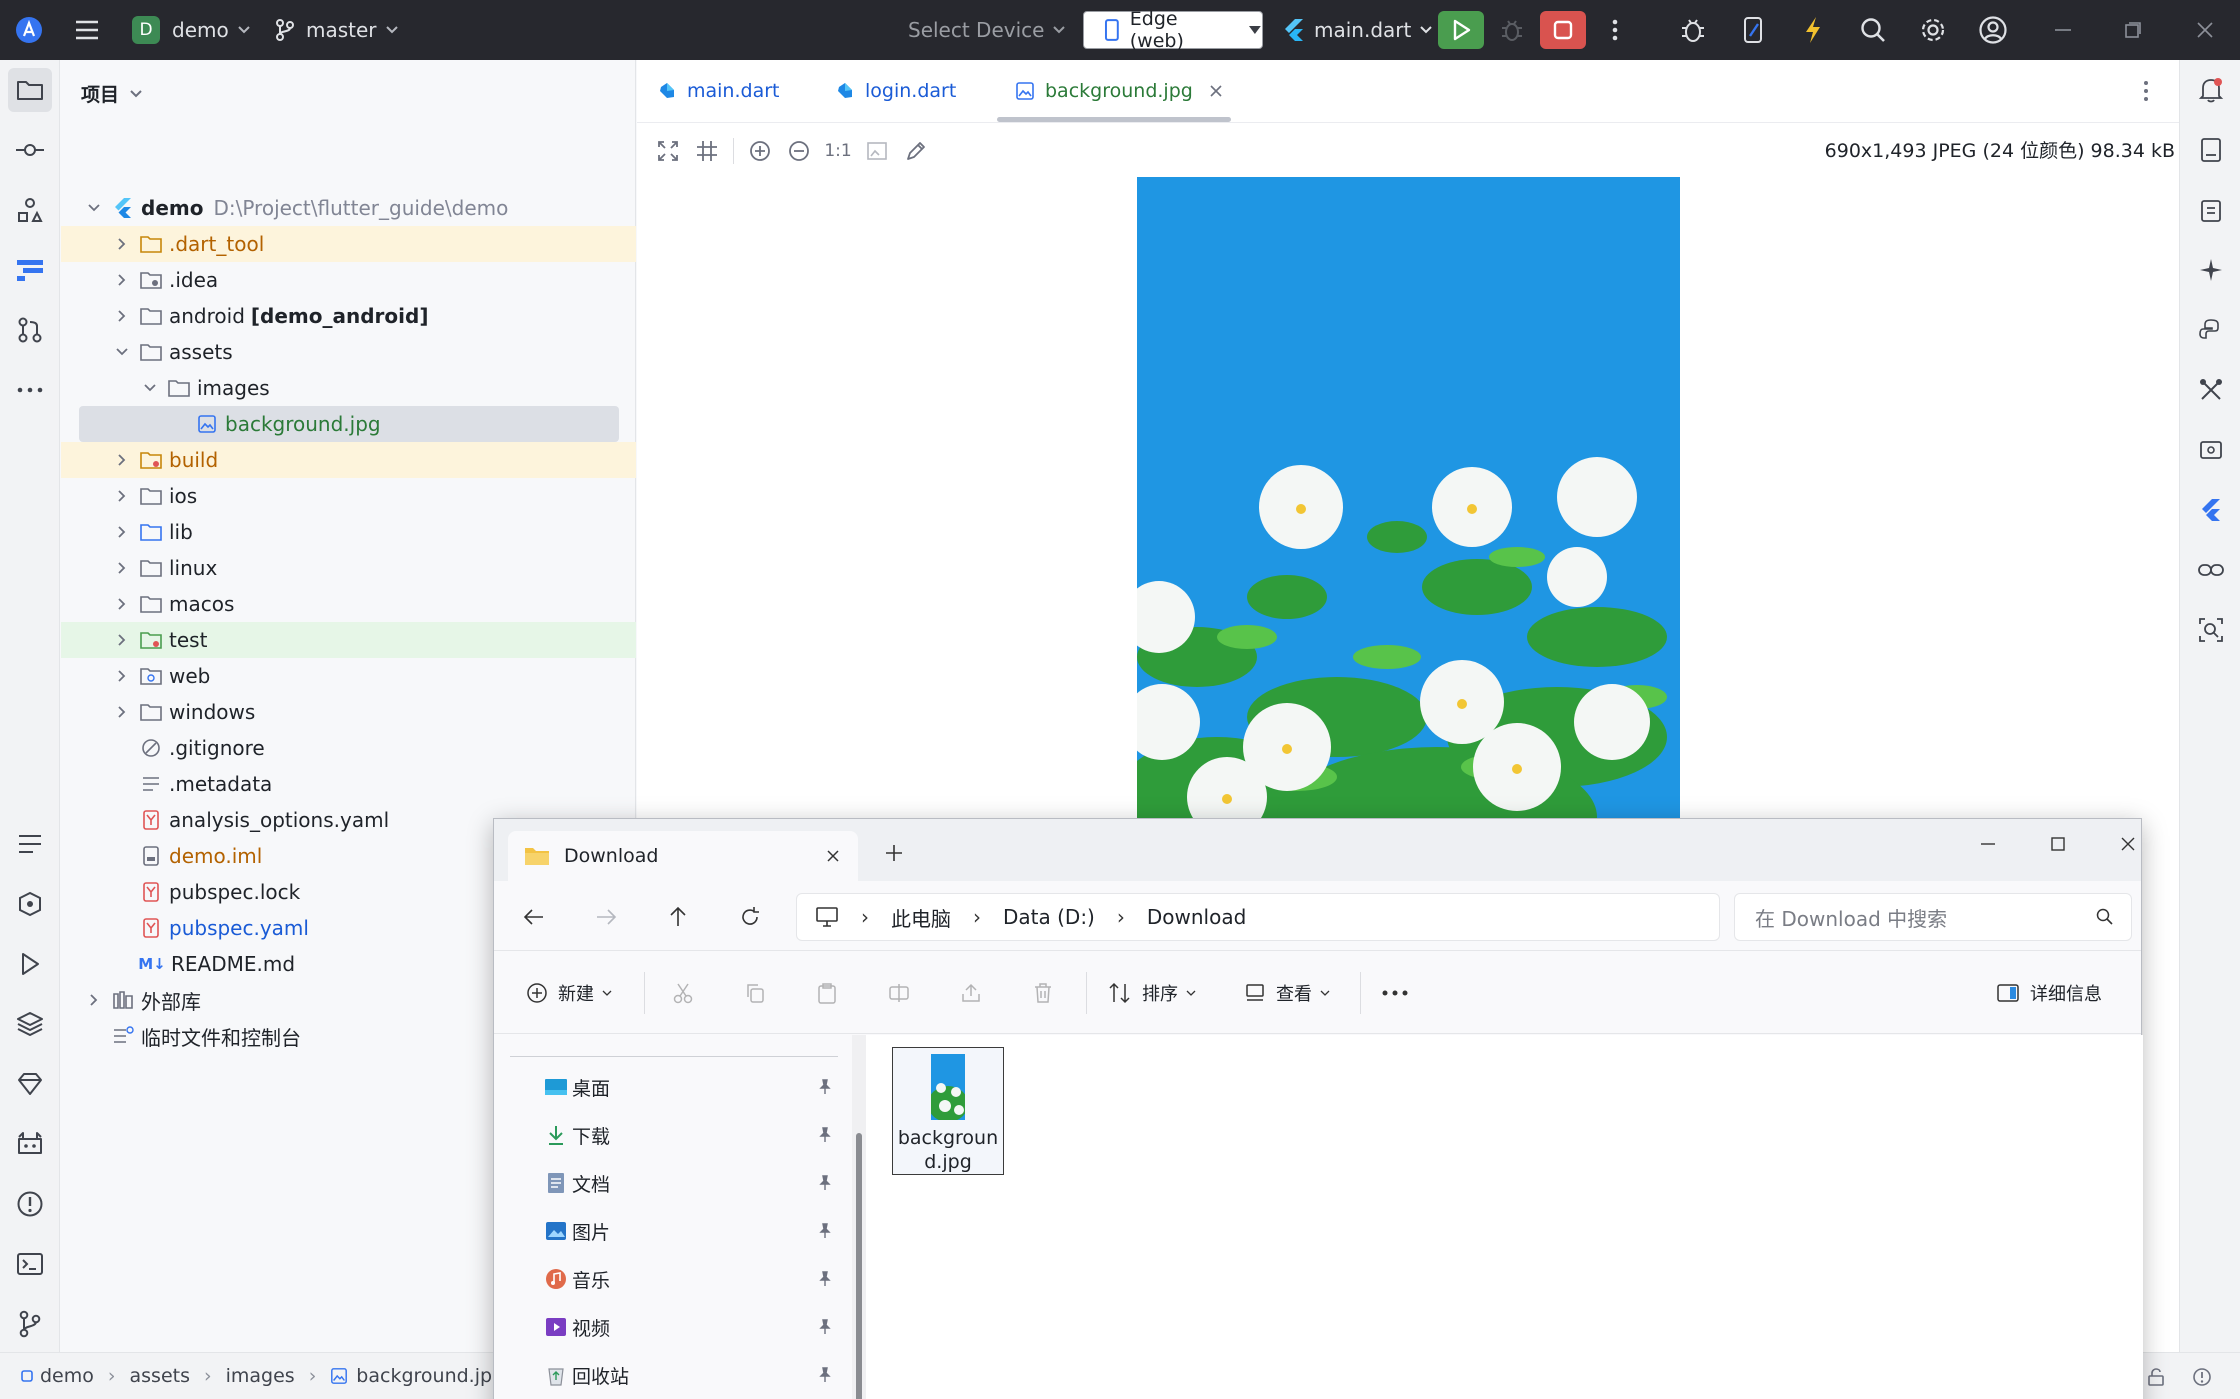 The image size is (2240, 1399). Describe the element at coordinates (30, 904) in the screenshot. I see `build-variants-icon` at that location.